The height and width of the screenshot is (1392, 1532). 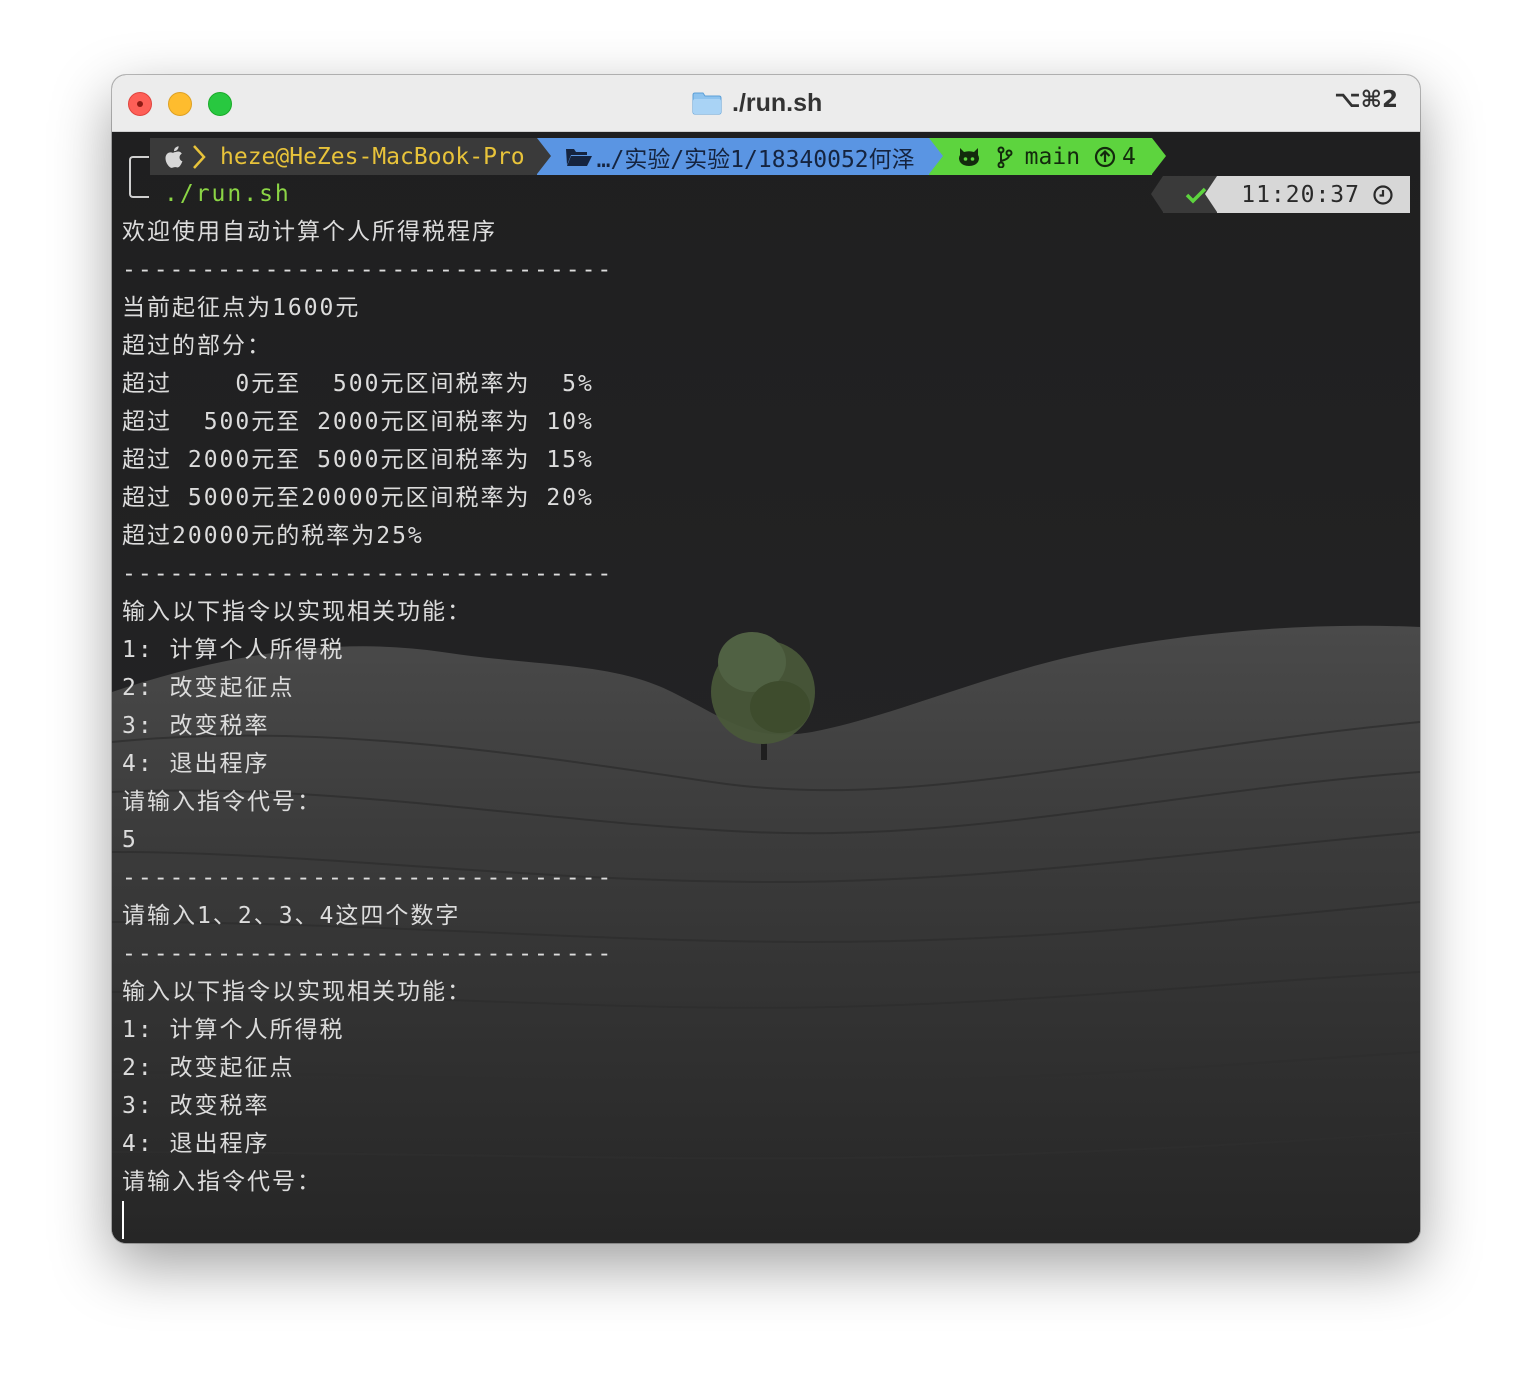 What do you see at coordinates (358, 422) in the screenshot?
I see `output-line: 超过 500元至 2000元区间税率为 10%` at bounding box center [358, 422].